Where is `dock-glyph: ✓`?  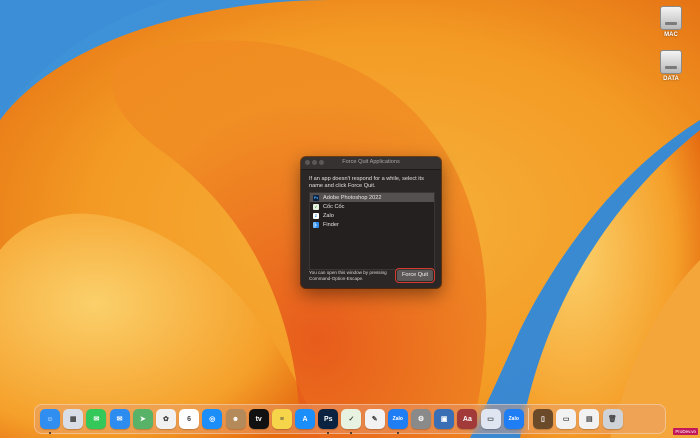
dock-glyph: ✓ is located at coordinates (351, 419).